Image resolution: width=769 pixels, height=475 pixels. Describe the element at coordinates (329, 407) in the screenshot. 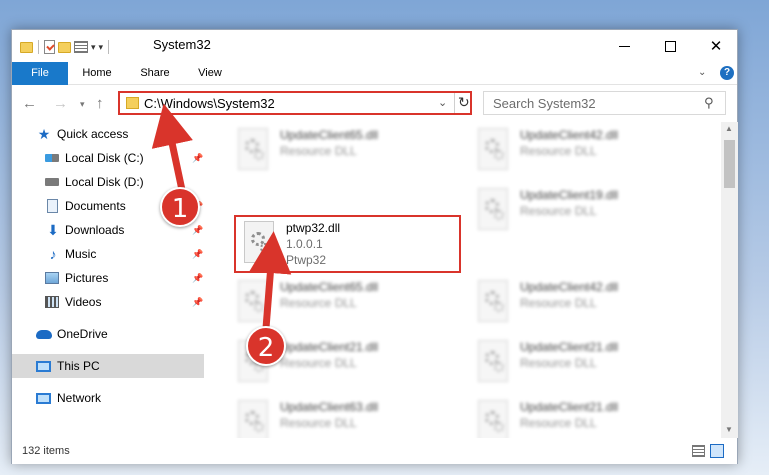

I see `file-name: UpdateClient63.dll` at that location.